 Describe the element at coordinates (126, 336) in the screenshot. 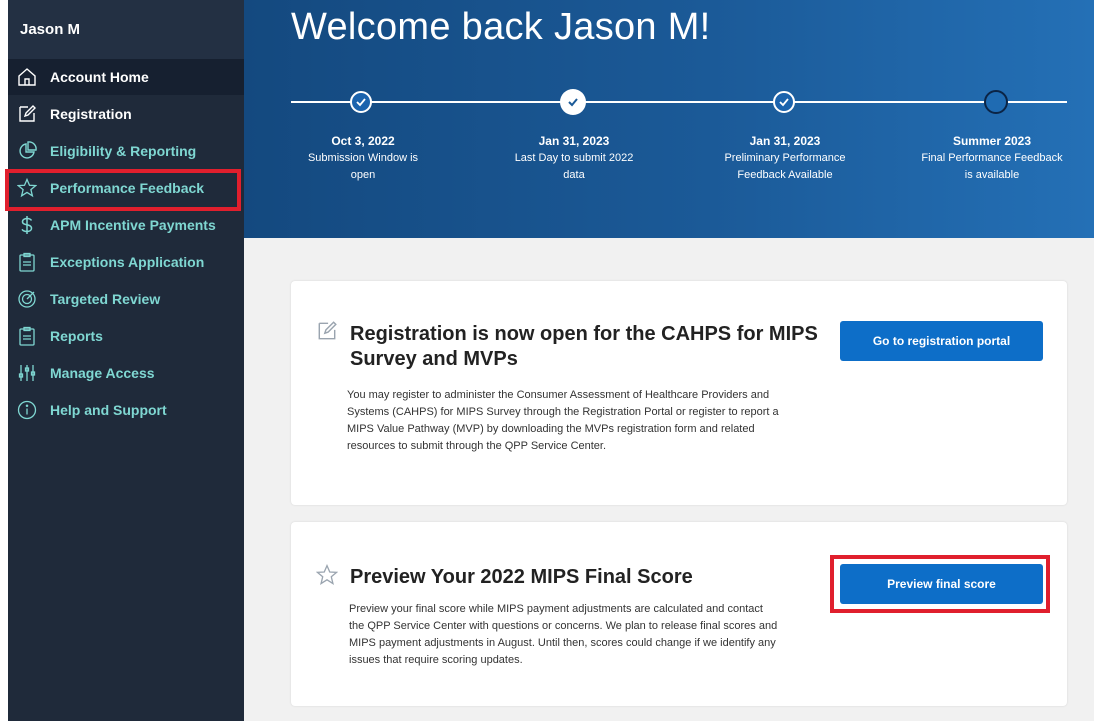

I see `sidebar-item-reports: Reports` at that location.